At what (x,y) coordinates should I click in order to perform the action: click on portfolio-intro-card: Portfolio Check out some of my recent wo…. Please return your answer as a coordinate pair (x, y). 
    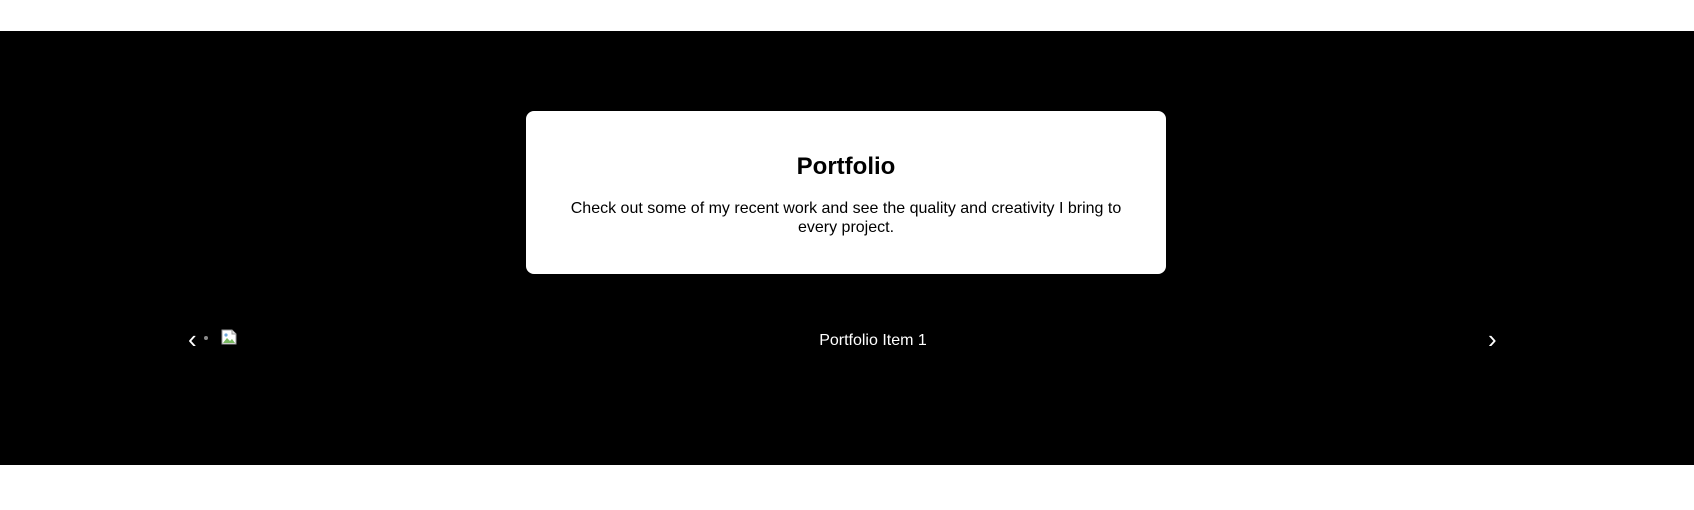
    Looking at the image, I should click on (846, 192).